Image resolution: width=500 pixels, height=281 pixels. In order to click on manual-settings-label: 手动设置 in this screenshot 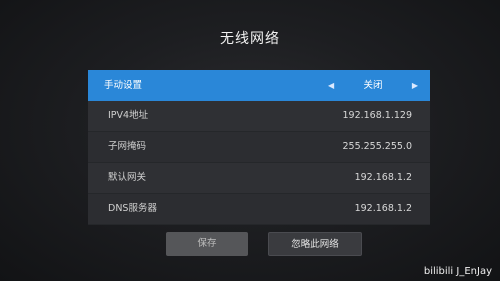, I will do `click(123, 85)`.